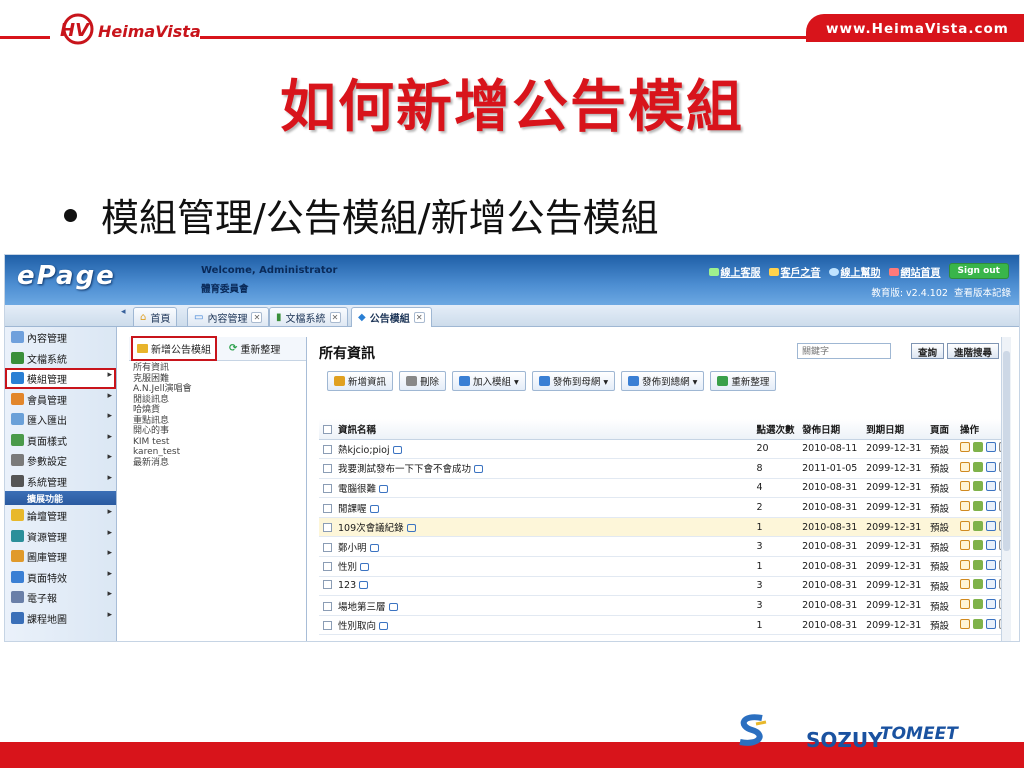 Image resolution: width=1024 pixels, height=768 pixels. What do you see at coordinates (371, 528) in the screenshot?
I see `info-name: 109次會議紀錄` at bounding box center [371, 528].